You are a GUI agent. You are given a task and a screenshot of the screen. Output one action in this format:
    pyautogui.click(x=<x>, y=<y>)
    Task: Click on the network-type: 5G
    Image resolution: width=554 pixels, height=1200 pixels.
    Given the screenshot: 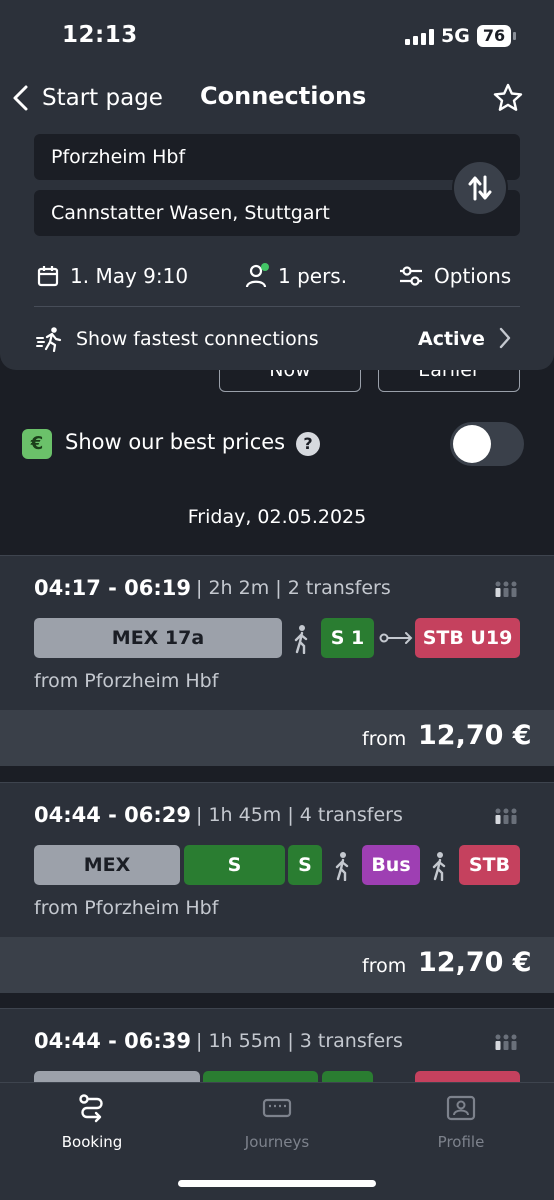 What is the action you would take?
    pyautogui.click(x=455, y=36)
    